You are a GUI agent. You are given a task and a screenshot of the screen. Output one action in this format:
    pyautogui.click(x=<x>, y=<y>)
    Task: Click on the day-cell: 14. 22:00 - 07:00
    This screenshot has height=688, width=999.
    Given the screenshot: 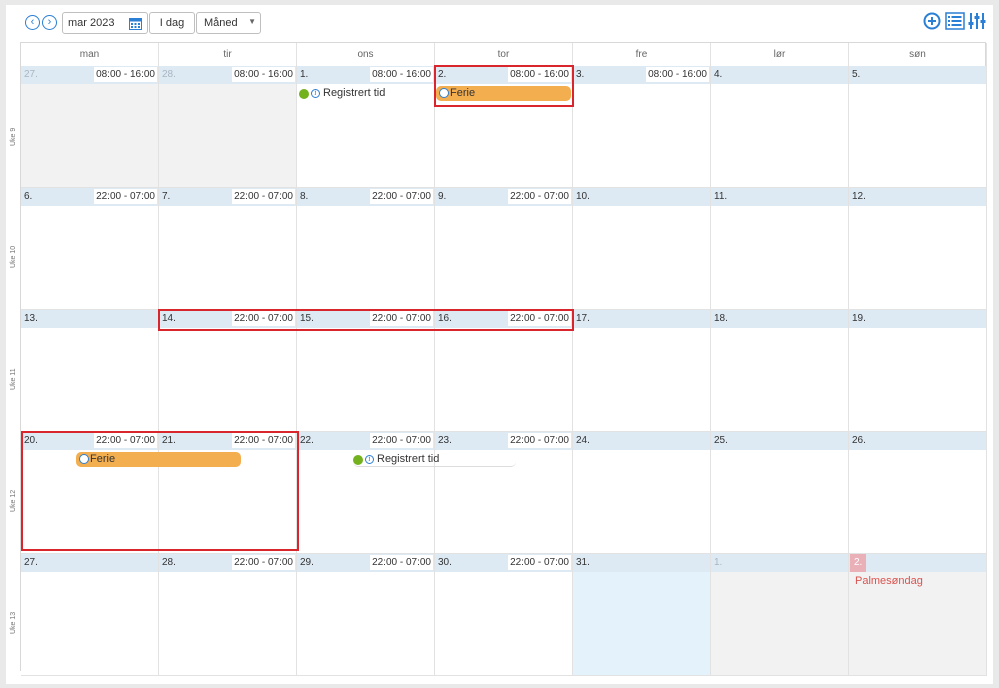 What is the action you would take?
    pyautogui.click(x=228, y=371)
    